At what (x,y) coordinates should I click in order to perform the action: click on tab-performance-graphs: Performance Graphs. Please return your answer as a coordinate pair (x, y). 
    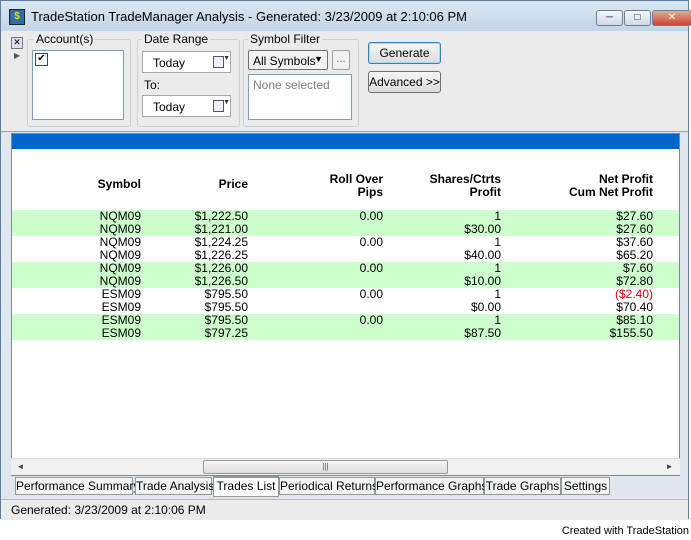
    Looking at the image, I should click on (431, 486).